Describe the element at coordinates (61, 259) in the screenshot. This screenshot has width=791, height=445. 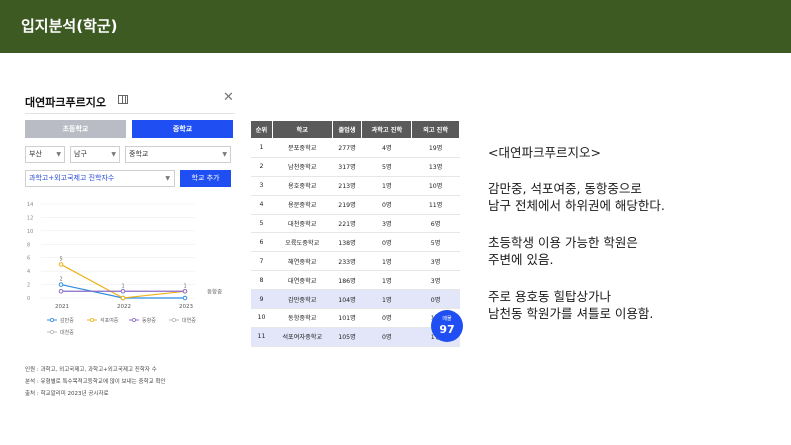
I see `data-label: 5` at that location.